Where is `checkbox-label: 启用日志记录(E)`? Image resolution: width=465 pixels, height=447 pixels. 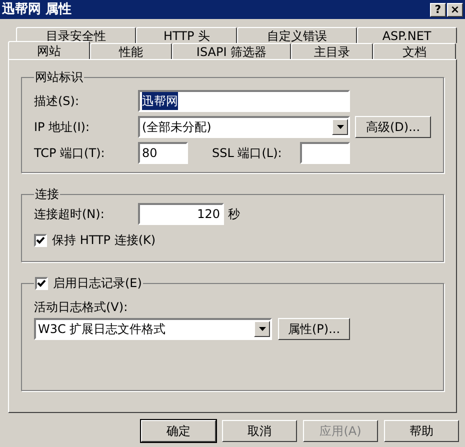
checkbox-label: 启用日志记录(E) is located at coordinates (97, 283).